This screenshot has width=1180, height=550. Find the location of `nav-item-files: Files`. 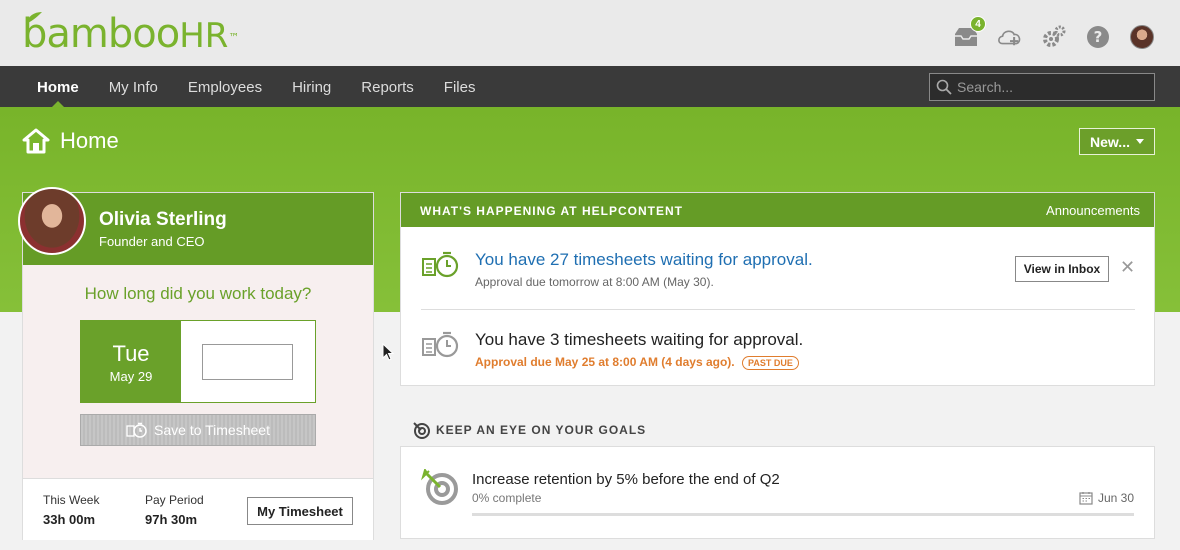

nav-item-files: Files is located at coordinates (460, 86).